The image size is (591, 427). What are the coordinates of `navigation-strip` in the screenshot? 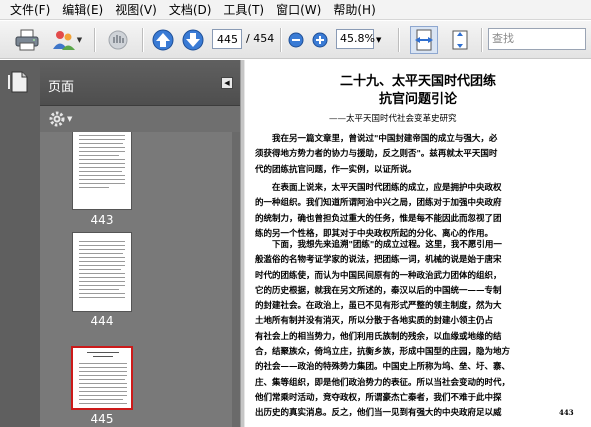 It's located at (20, 243).